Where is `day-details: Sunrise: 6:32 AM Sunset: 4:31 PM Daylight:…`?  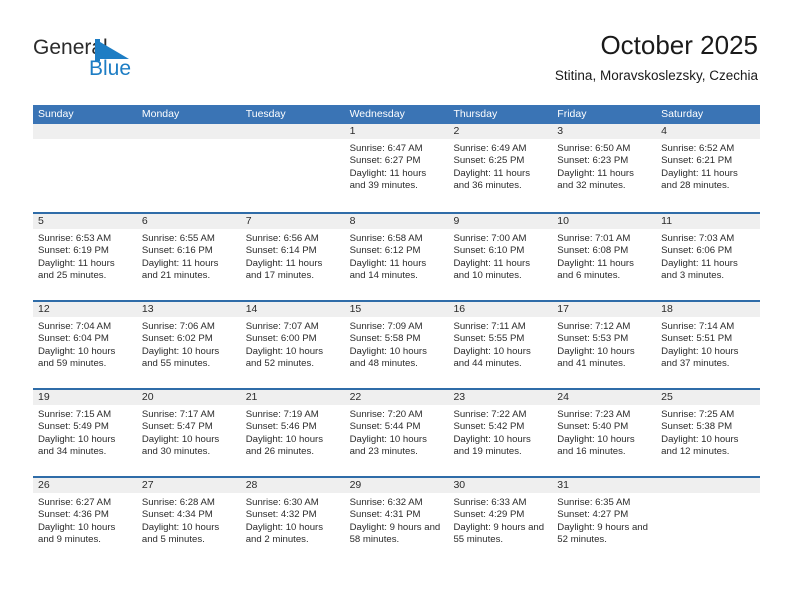
day-details: Sunrise: 6:32 AM Sunset: 4:31 PM Daylight:… is located at coordinates (397, 520).